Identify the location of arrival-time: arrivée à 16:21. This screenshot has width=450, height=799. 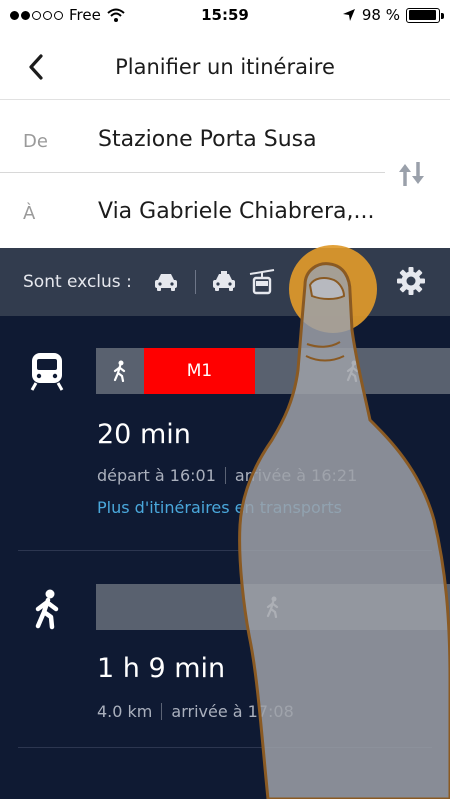
(296, 475).